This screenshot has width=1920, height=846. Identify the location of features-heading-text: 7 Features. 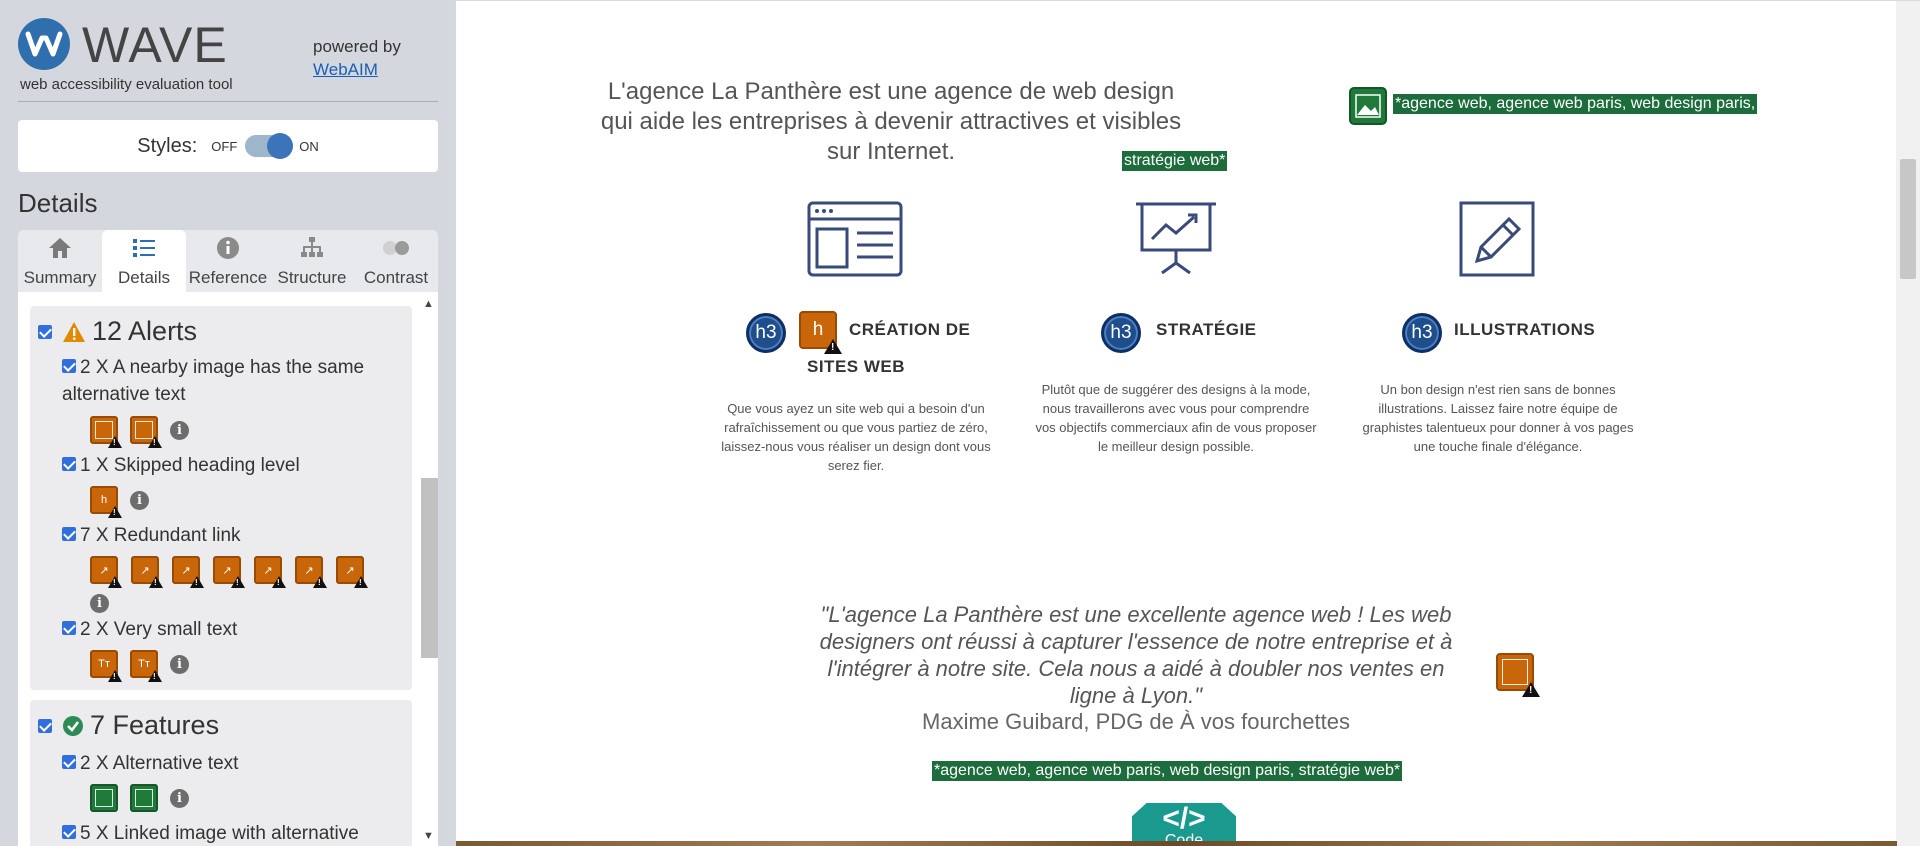
(155, 725).